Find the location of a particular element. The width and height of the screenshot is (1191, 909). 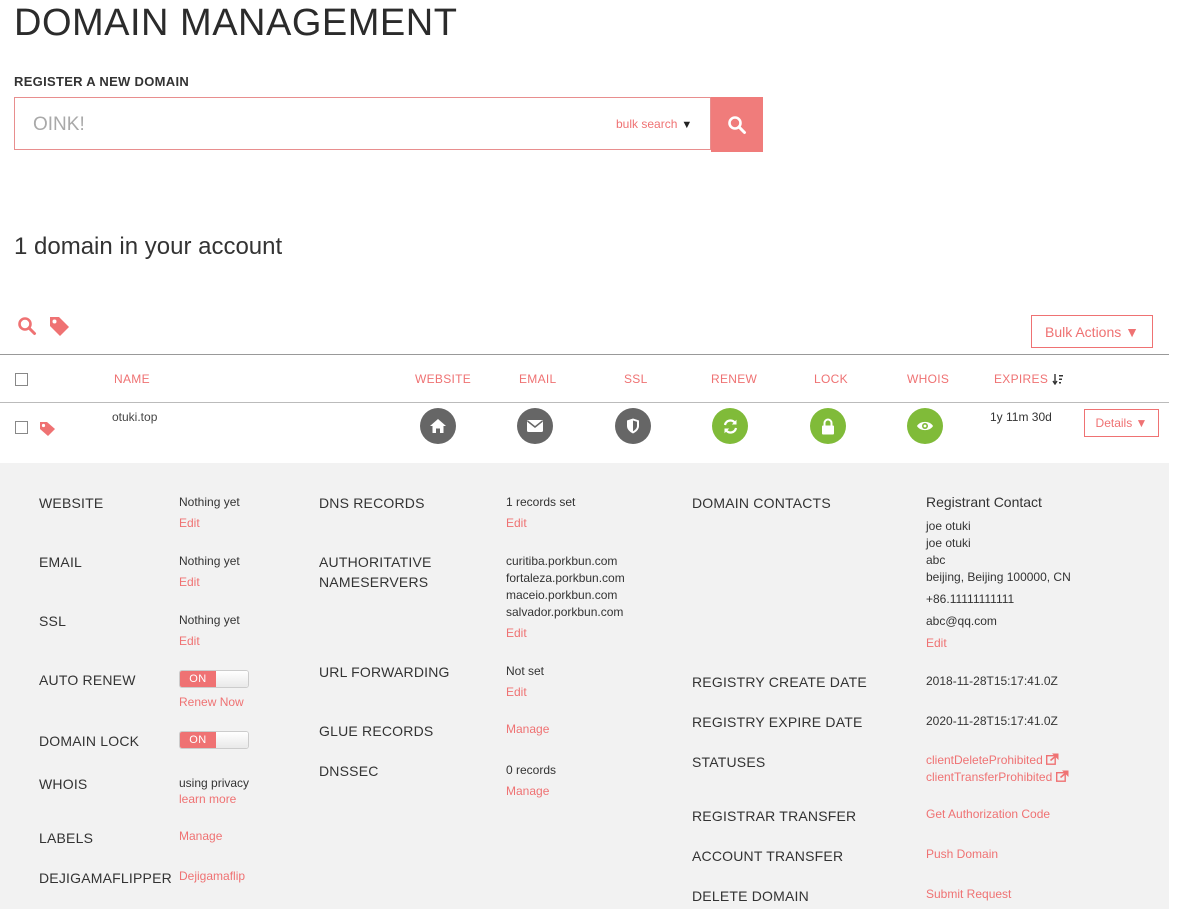

website-status-button is located at coordinates (438, 426).